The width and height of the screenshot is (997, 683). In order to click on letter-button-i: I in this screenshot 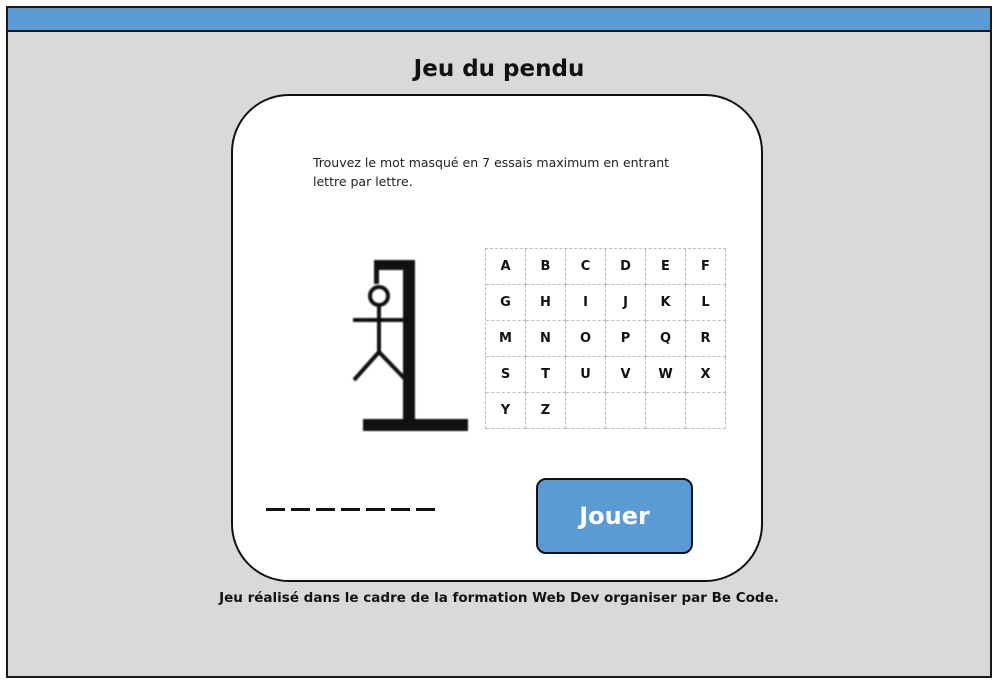, I will do `click(586, 303)`.